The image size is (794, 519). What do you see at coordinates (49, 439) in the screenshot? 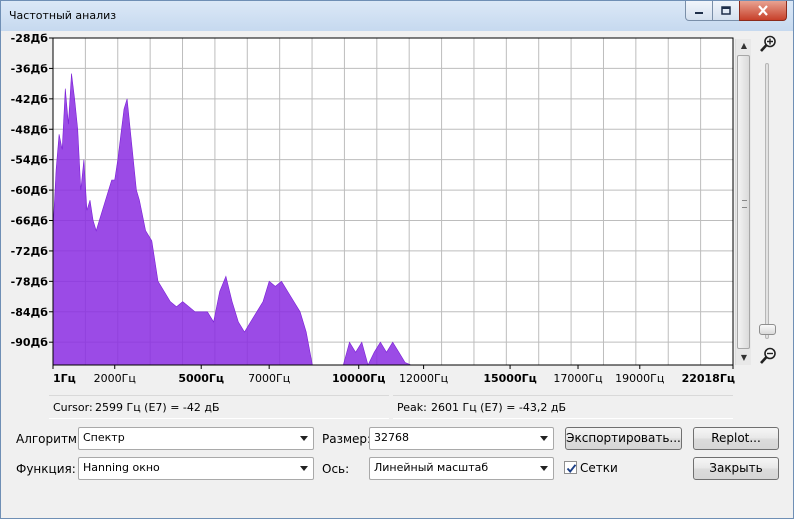
I see `algorithm-label: Алгоритм:` at bounding box center [49, 439].